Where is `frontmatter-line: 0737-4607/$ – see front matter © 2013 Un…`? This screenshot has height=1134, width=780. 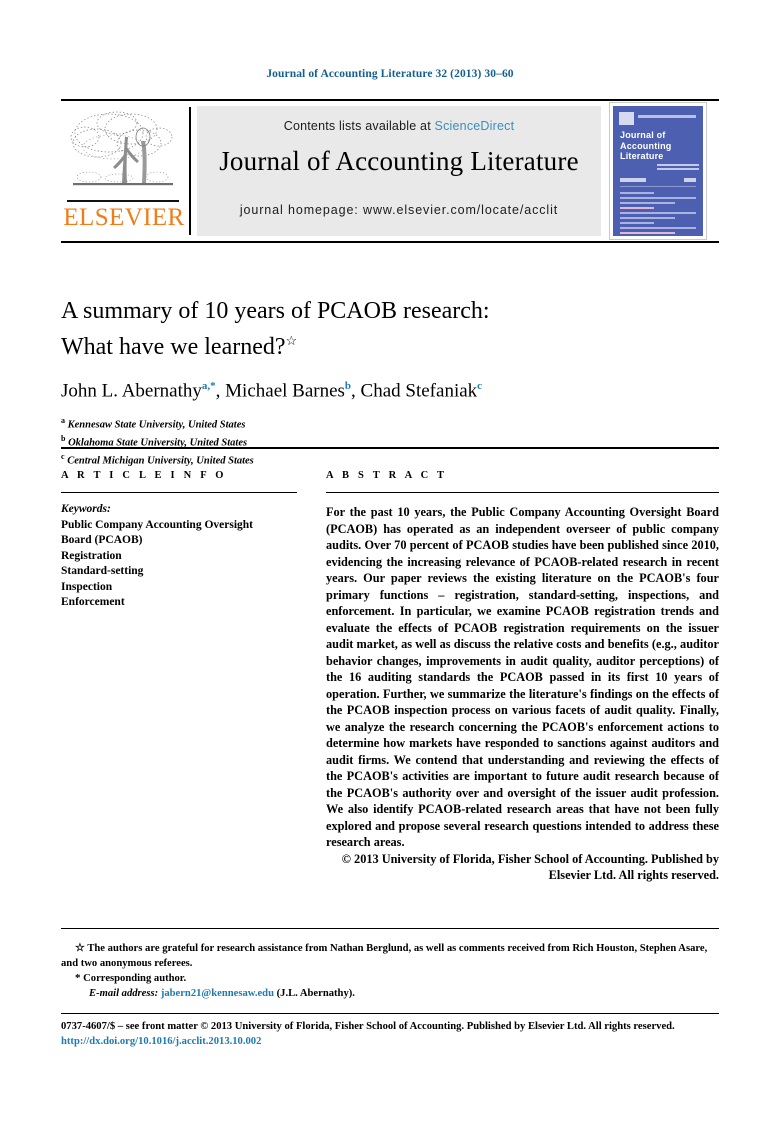 frontmatter-line: 0737-4607/$ – see front matter © 2013 Un… is located at coordinates (368, 1026).